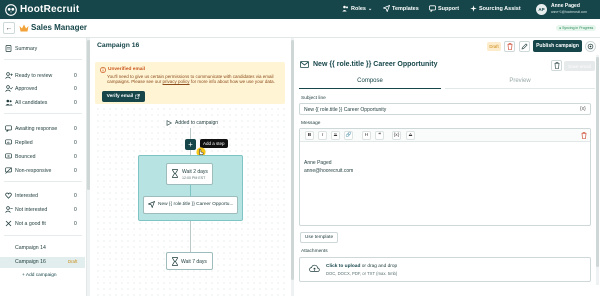 The height and width of the screenshot is (296, 600). I want to click on wait-step-time: 12:00 PM EST, so click(194, 178).